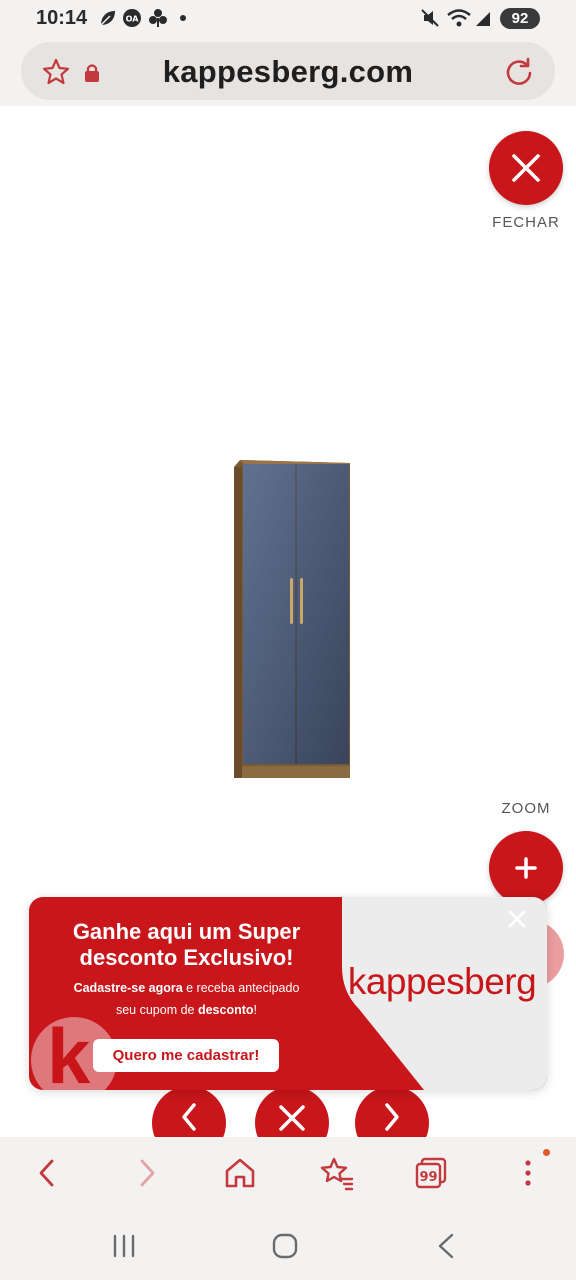 The height and width of the screenshot is (1280, 576). I want to click on menu-notification-dot, so click(546, 1152).